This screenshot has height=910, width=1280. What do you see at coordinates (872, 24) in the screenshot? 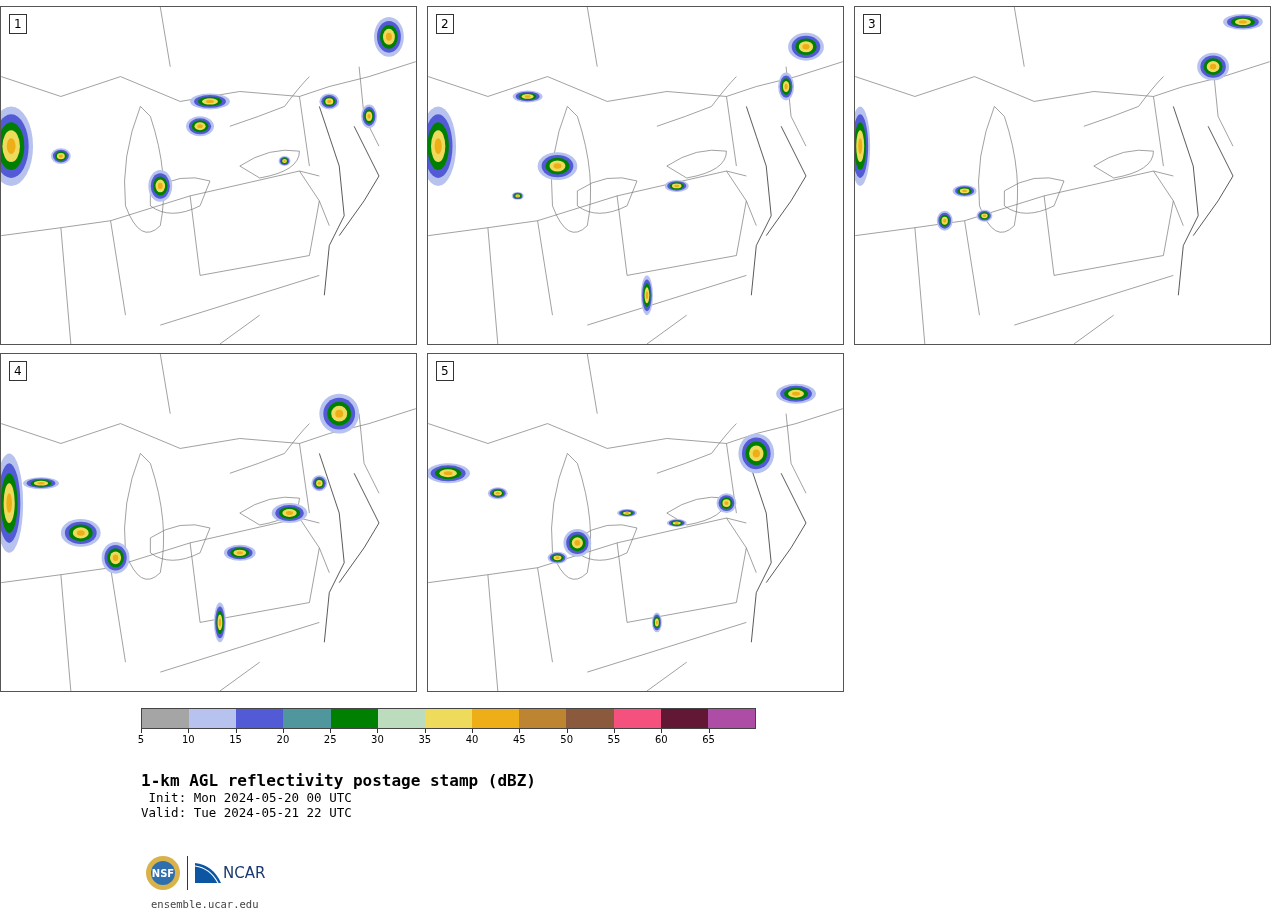
I see `panel-number: 3` at bounding box center [872, 24].